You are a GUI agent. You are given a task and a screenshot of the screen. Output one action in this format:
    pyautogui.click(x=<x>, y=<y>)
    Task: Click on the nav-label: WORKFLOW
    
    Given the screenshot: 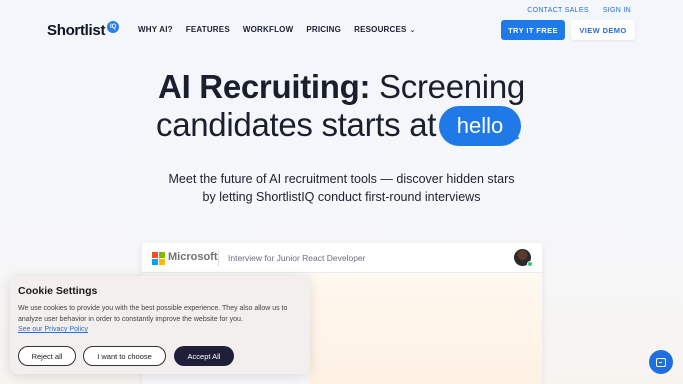 What is the action you would take?
    pyautogui.click(x=268, y=29)
    